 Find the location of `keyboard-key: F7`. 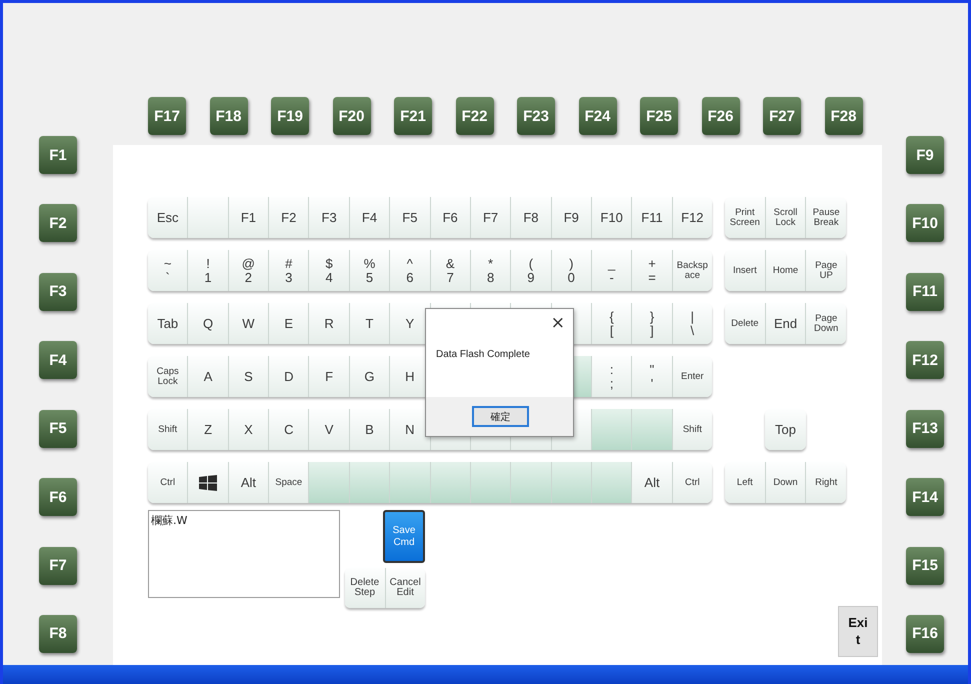

keyboard-key: F7 is located at coordinates (491, 217).